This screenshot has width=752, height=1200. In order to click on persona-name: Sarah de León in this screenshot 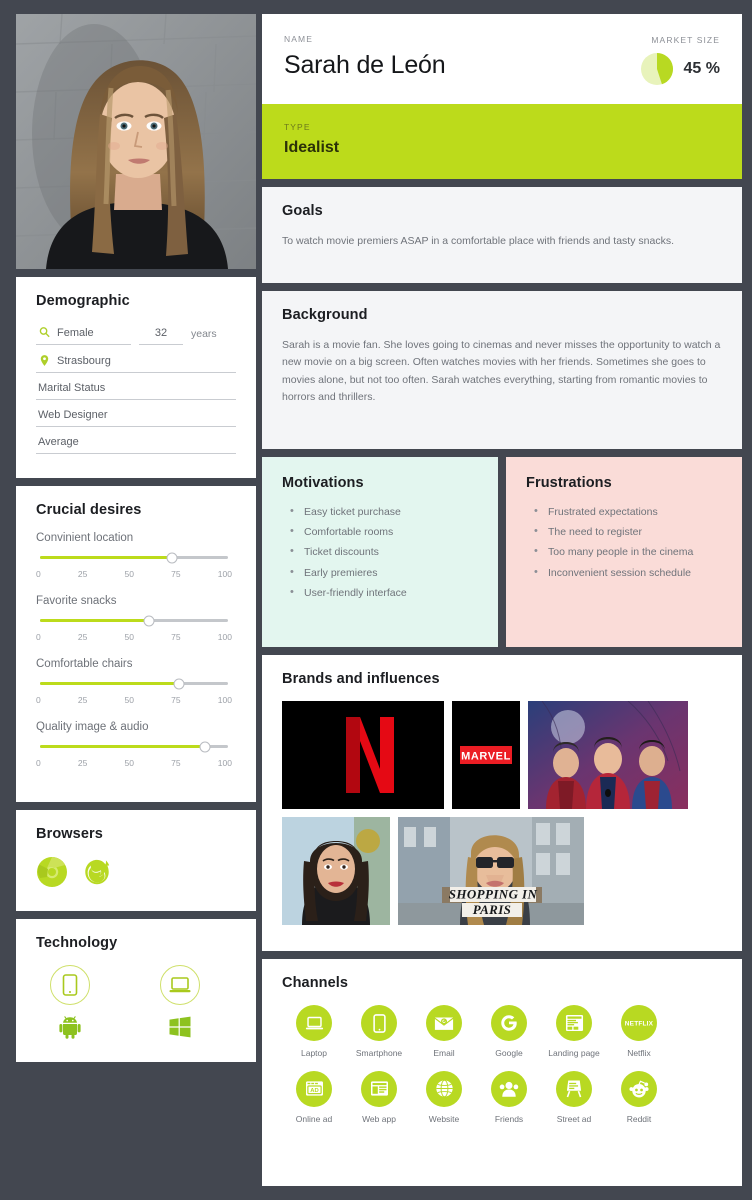, I will do `click(365, 65)`.